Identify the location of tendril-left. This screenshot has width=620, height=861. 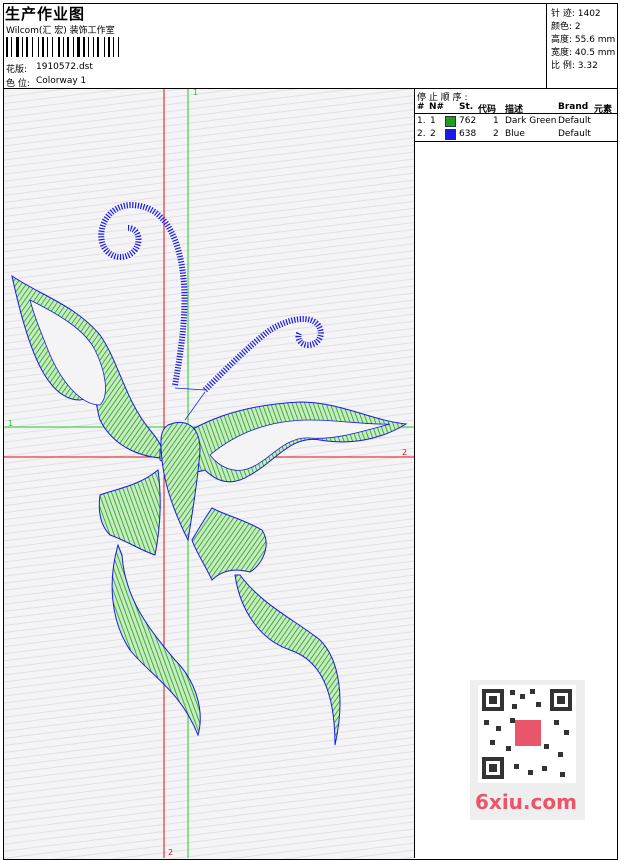
(143, 293).